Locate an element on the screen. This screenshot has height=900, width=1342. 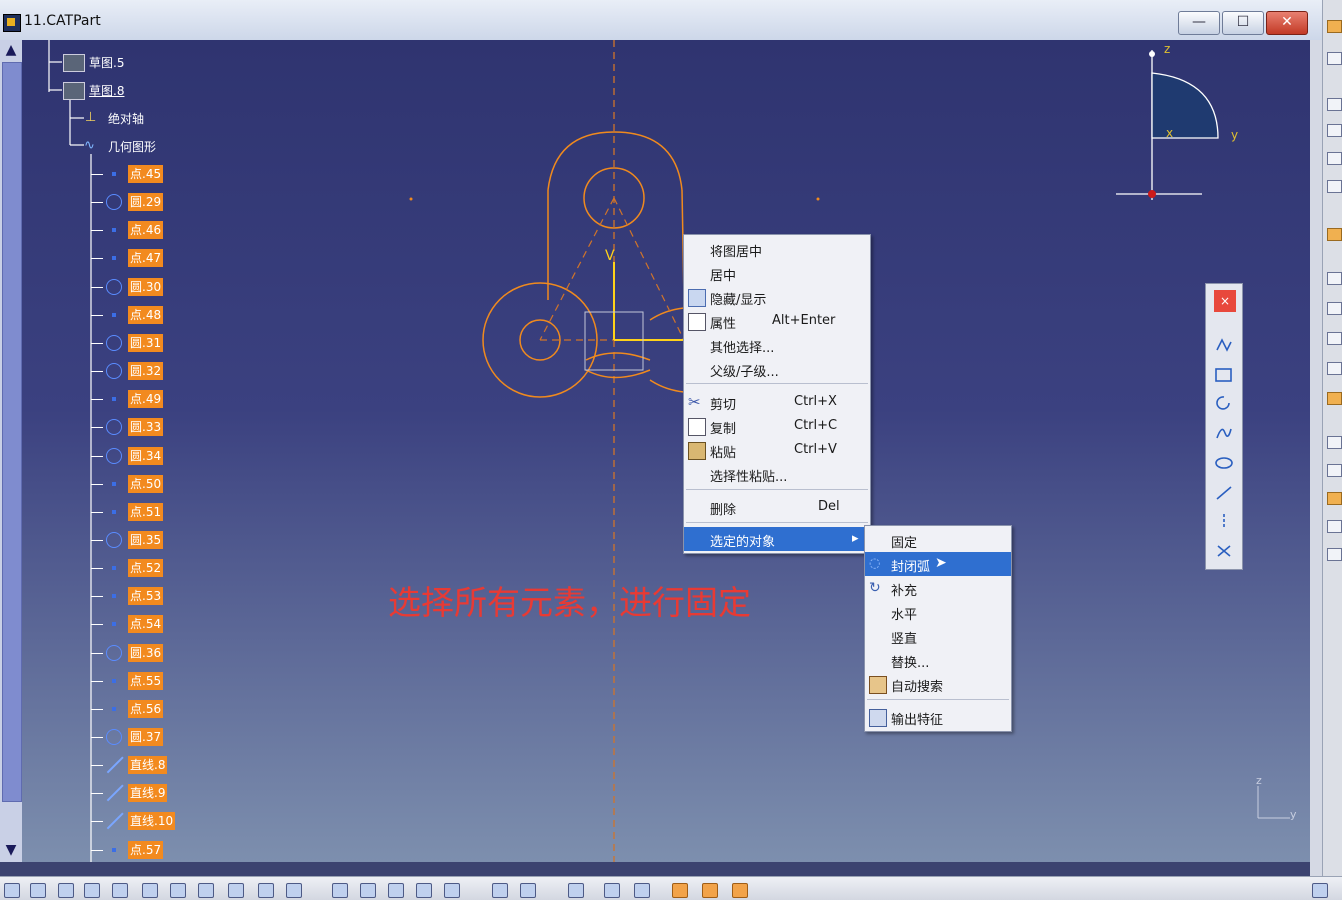
dimension-constraint-icon is located at coordinates (452, 890).